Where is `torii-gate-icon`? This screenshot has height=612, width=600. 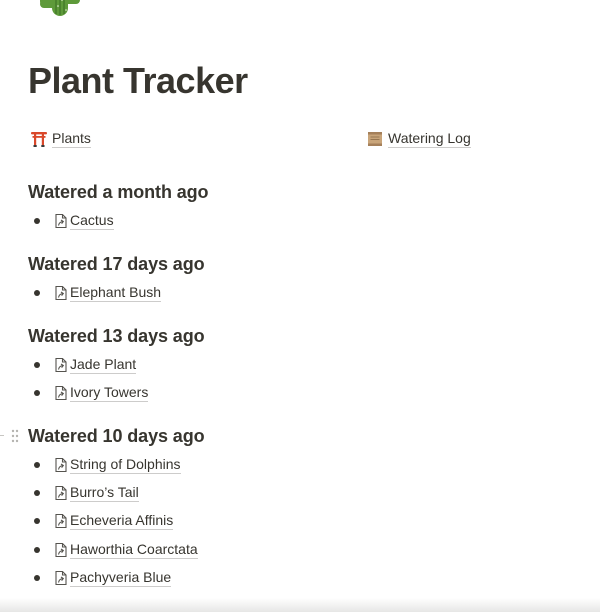 torii-gate-icon is located at coordinates (39, 139).